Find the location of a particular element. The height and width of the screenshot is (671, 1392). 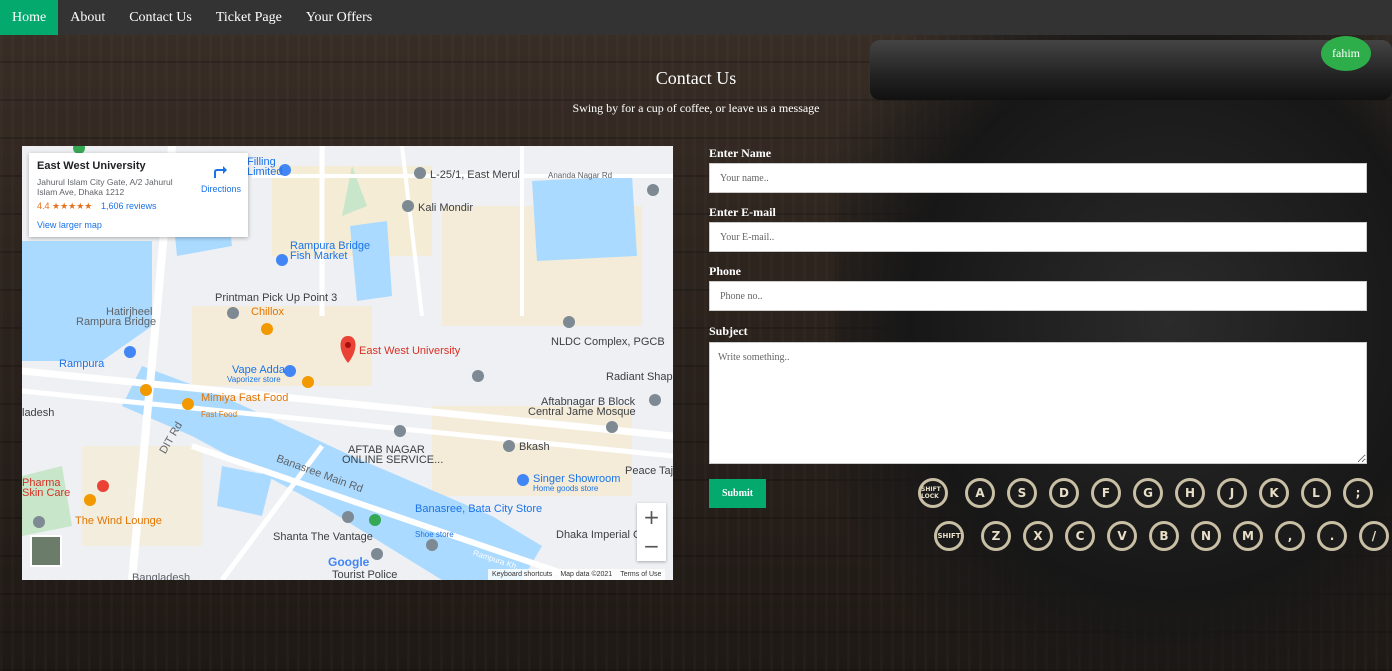

name-input is located at coordinates (1038, 178).